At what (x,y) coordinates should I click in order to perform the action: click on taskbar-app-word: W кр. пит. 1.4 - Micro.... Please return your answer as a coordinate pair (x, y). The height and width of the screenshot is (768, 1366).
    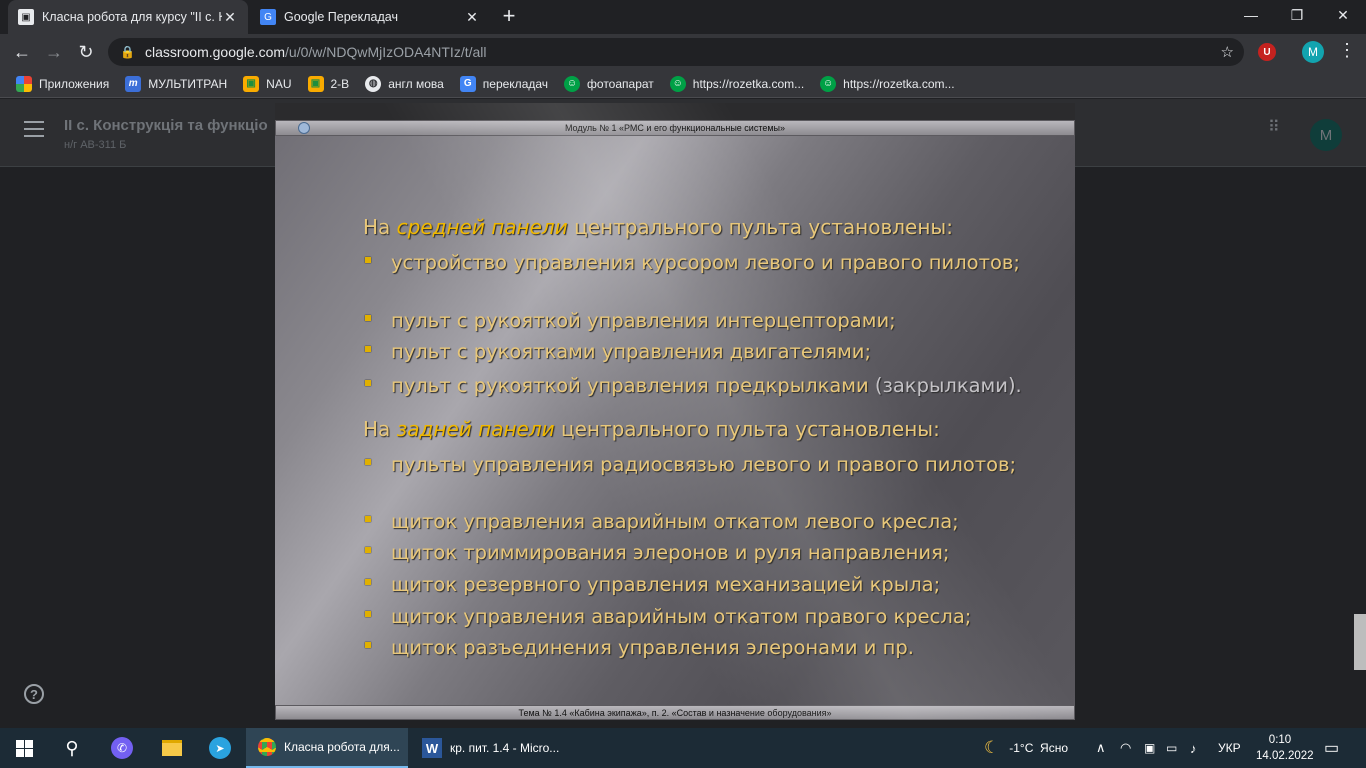
    Looking at the image, I should click on (492, 748).